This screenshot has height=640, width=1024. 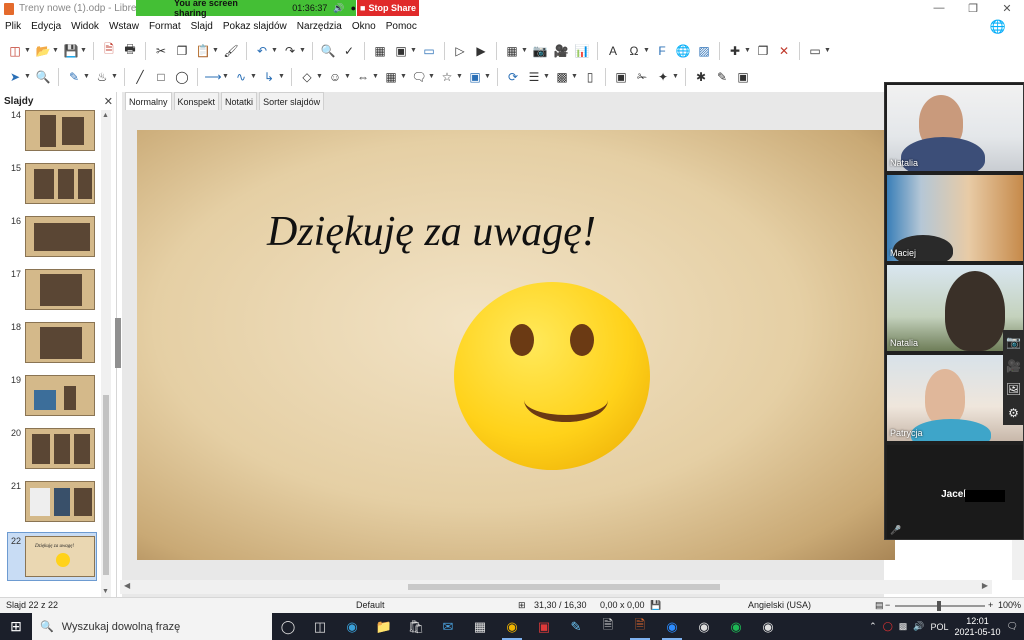 What do you see at coordinates (540, 51) in the screenshot?
I see `image-icon: 📷` at bounding box center [540, 51].